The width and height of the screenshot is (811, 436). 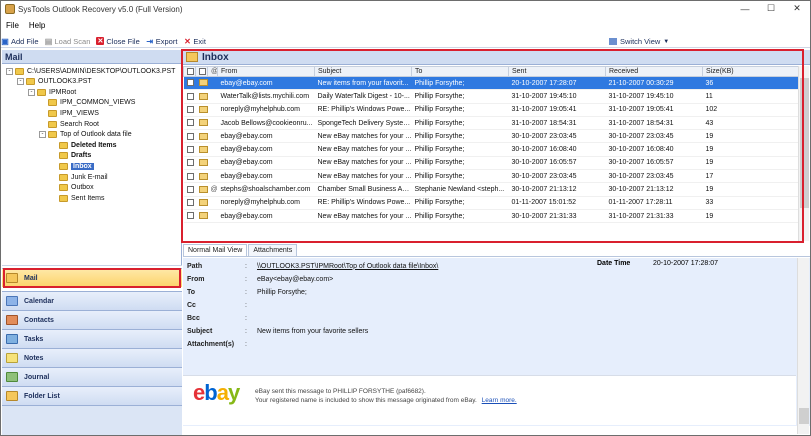 I want to click on add-file-button: ▣ Add File, so click(x=20, y=41).